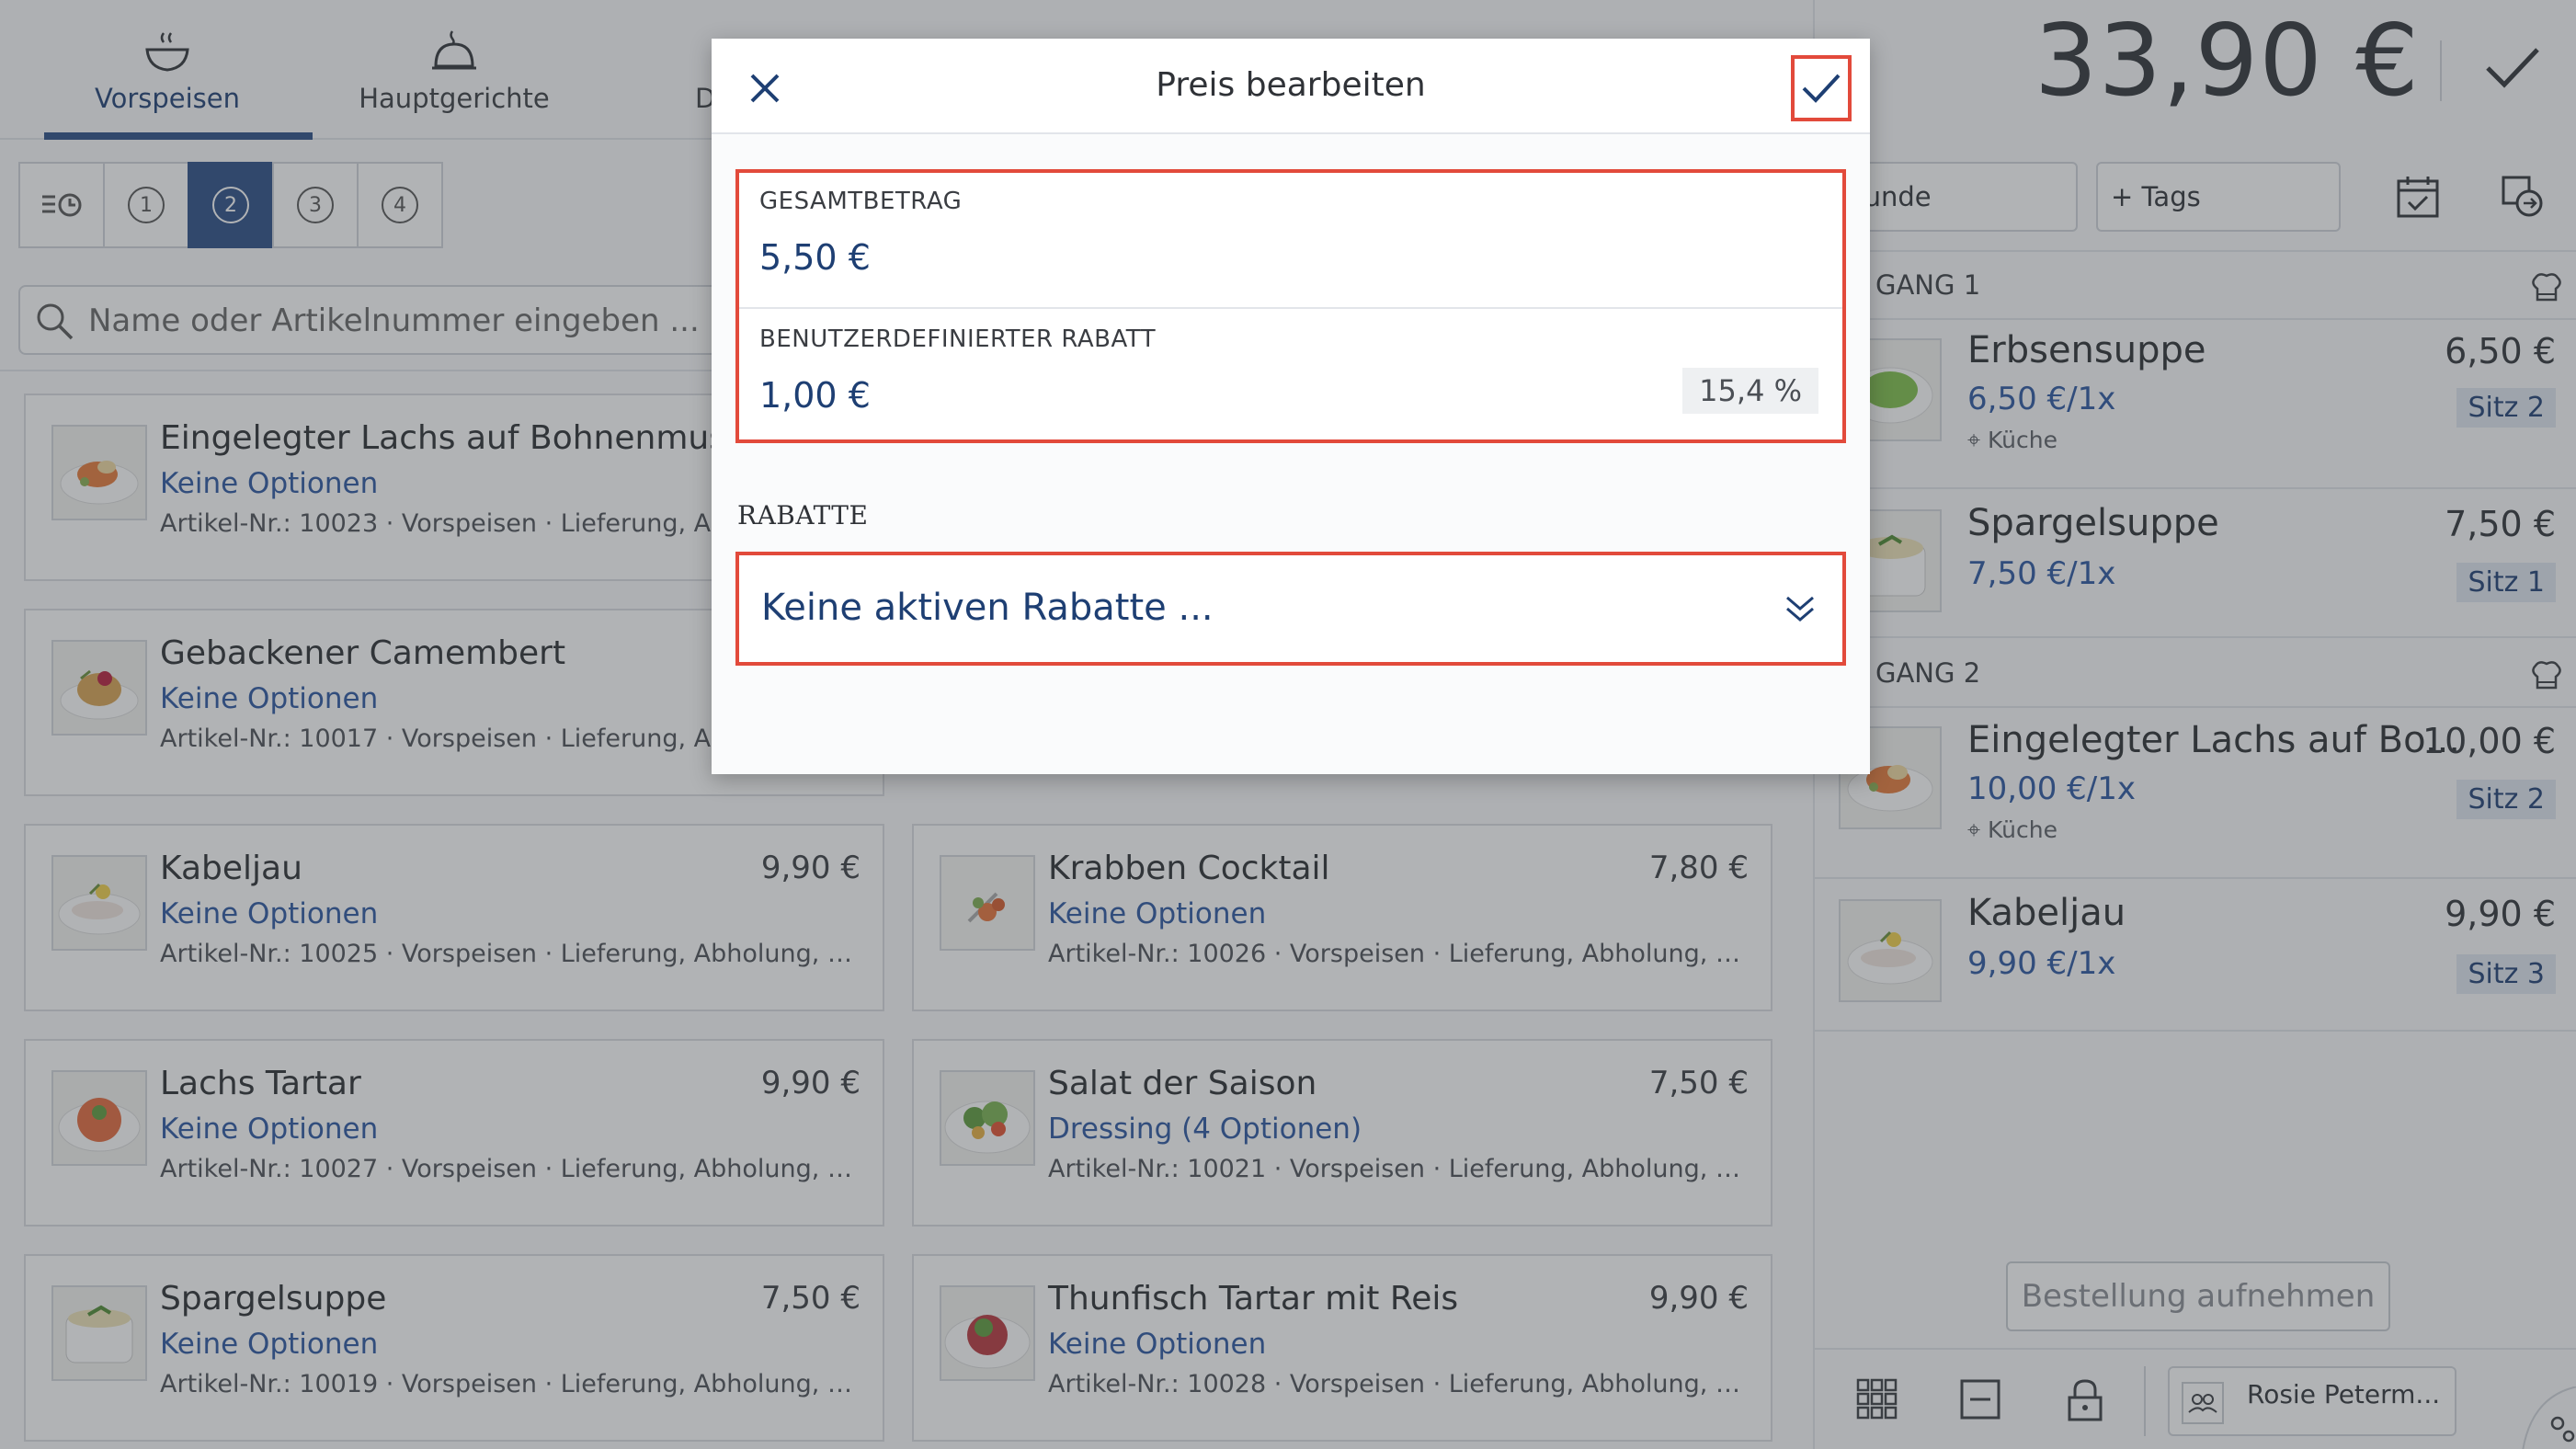 The height and width of the screenshot is (1449, 2576). I want to click on checkmark-icon, so click(1821, 88).